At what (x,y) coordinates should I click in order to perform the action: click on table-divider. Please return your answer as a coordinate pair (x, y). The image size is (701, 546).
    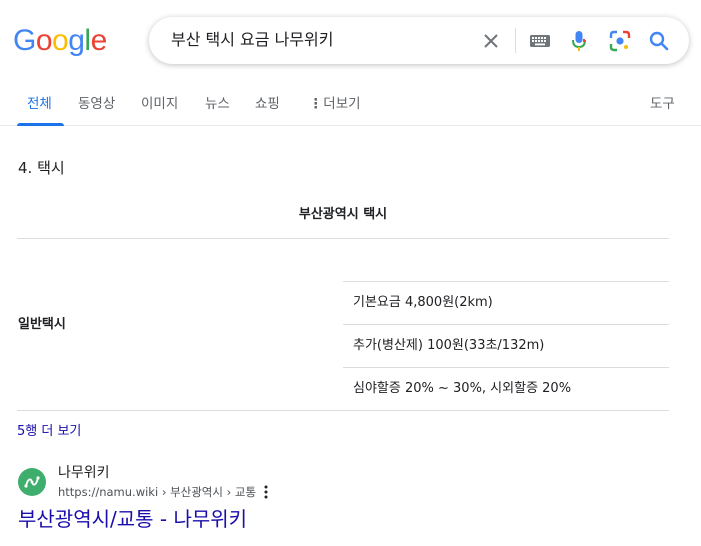
    Looking at the image, I should click on (343, 238).